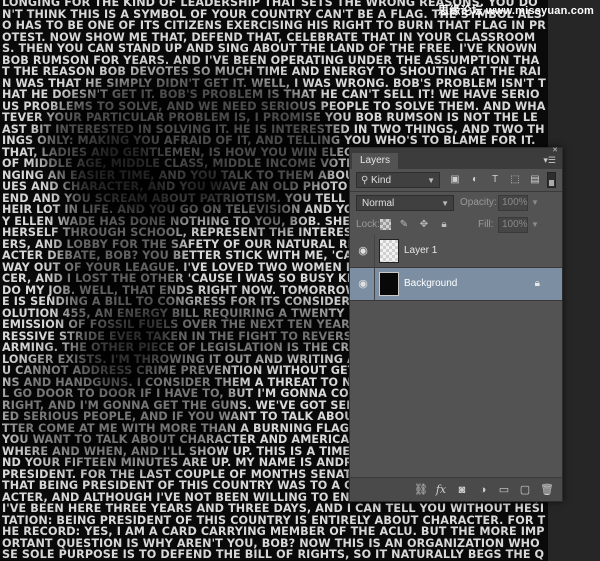  I want to click on blend-row: Normal ▼ Opacity: 100% ▼, so click(456, 203).